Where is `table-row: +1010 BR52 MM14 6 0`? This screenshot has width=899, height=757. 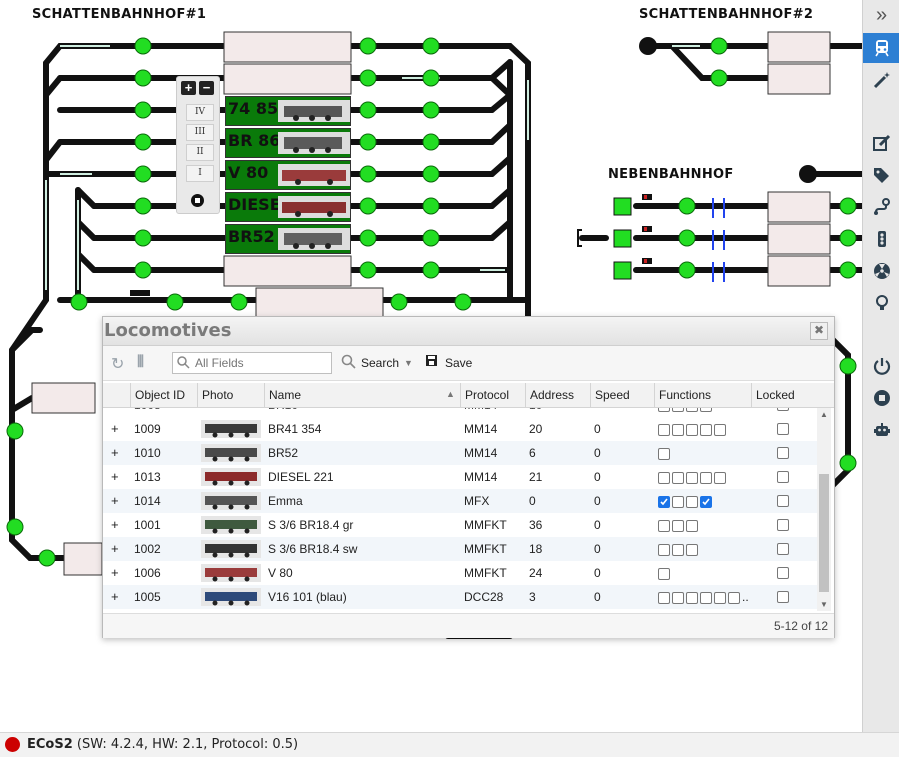 table-row: +1010 BR52 MM14 6 0 is located at coordinates (460, 453).